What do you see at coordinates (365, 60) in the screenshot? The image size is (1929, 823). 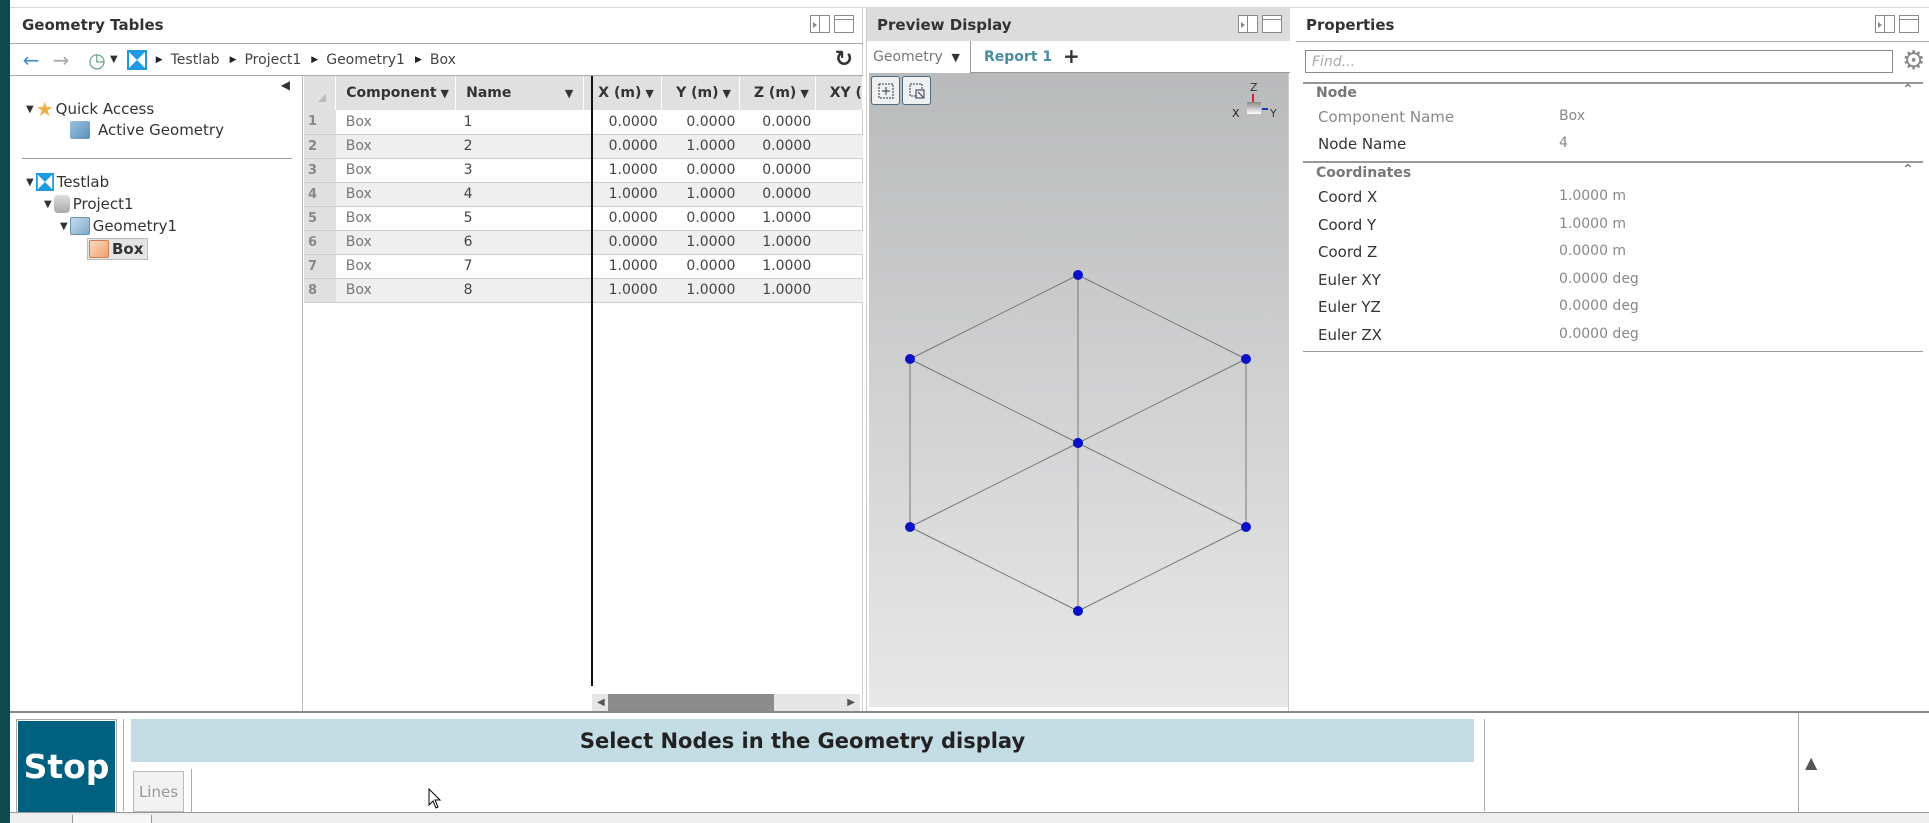 I see `breadcrumb-geometry: Geometry1` at bounding box center [365, 60].